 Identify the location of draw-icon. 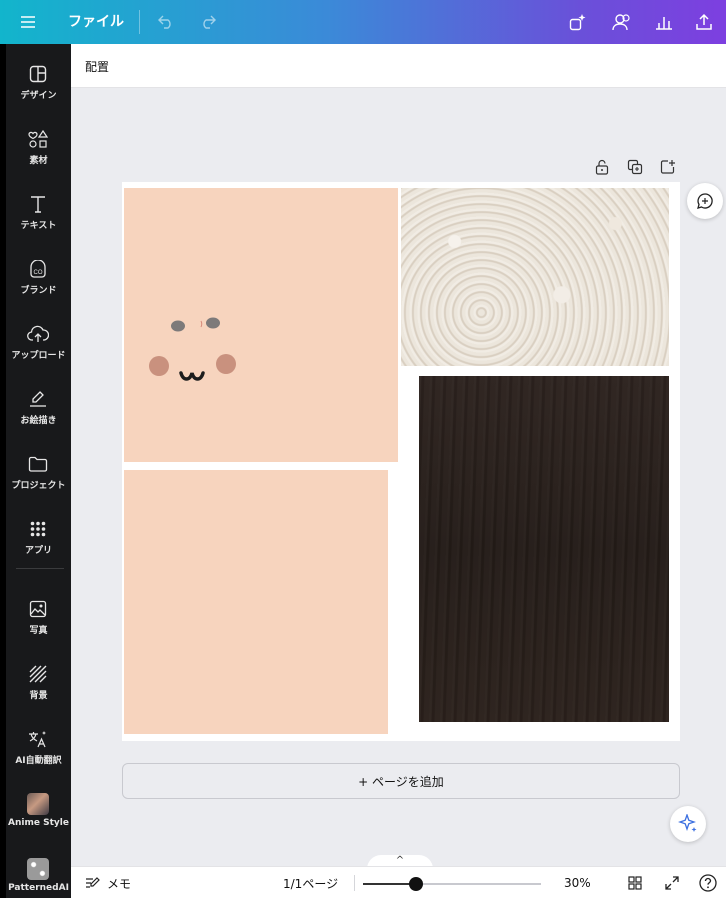
(38, 399).